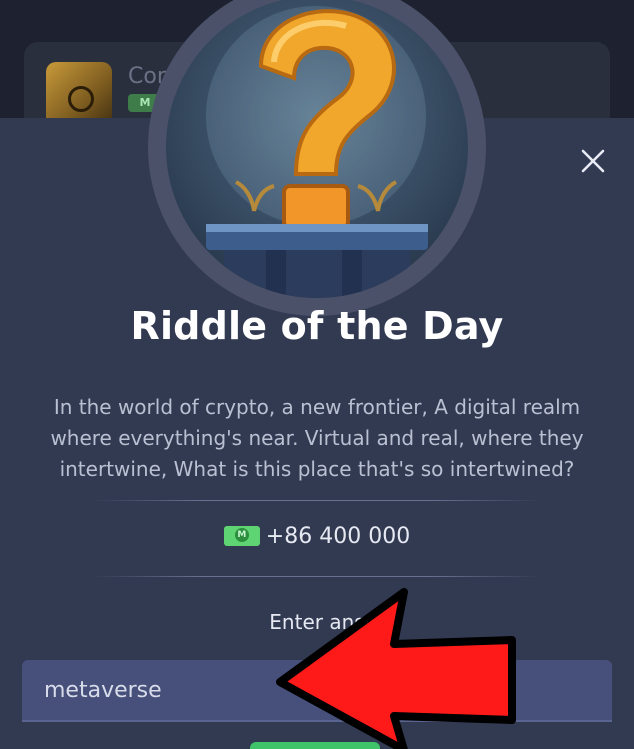 Image resolution: width=634 pixels, height=749 pixels. I want to click on modal-title: Riddle of the Day, so click(317, 326).